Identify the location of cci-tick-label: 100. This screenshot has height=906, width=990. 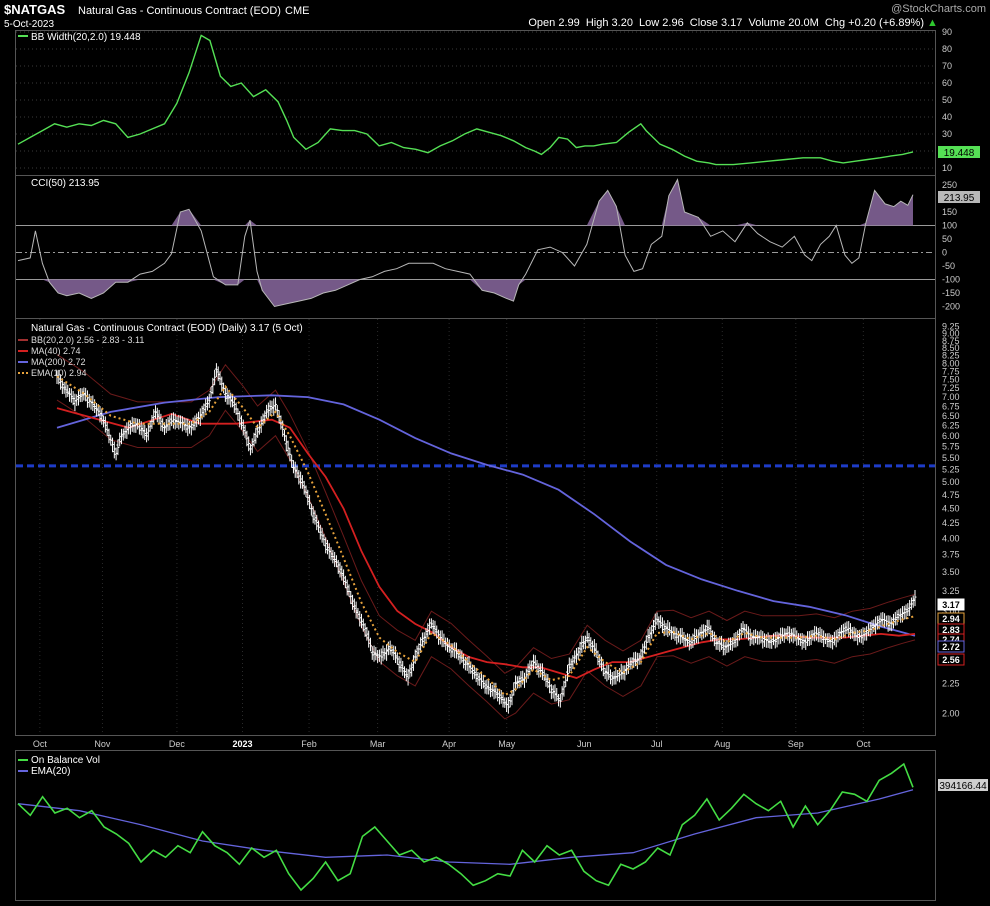
(949, 226).